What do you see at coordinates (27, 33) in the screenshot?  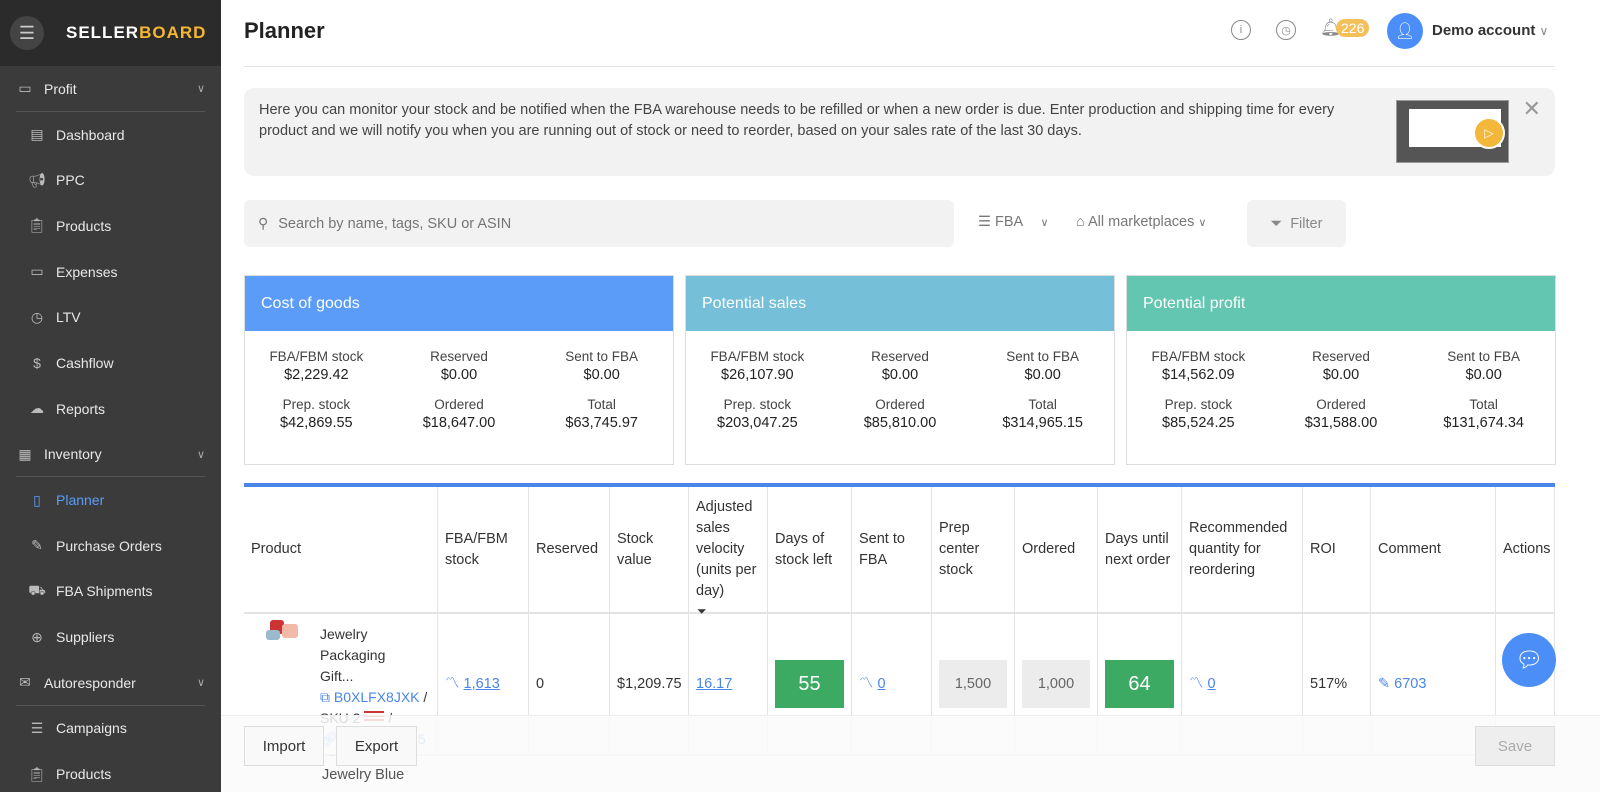 I see `menu-icon: ☰` at bounding box center [27, 33].